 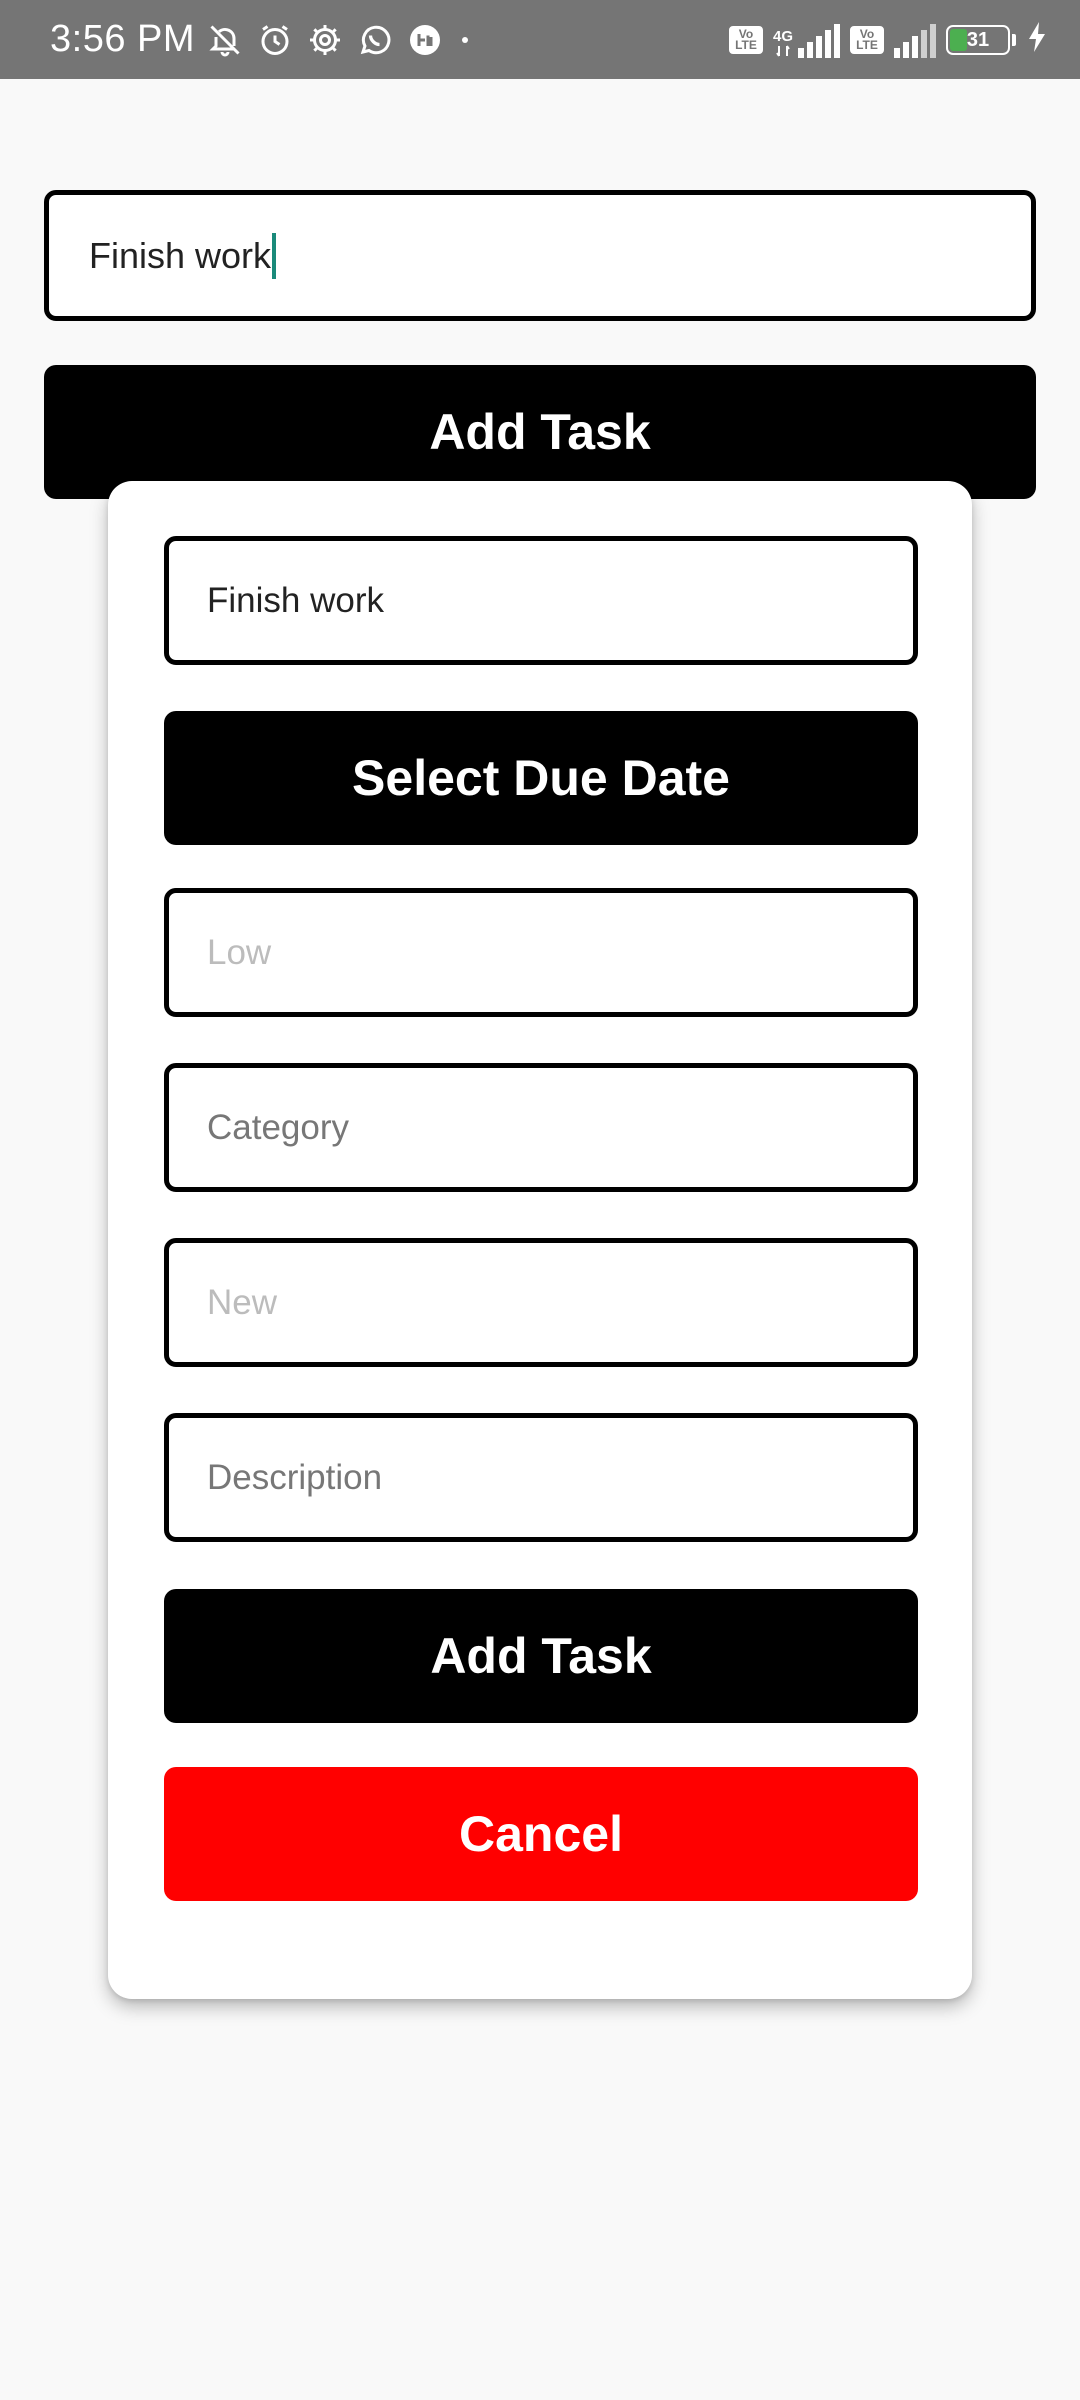 I want to click on cancel-button-label: Cancel, so click(x=541, y=1834).